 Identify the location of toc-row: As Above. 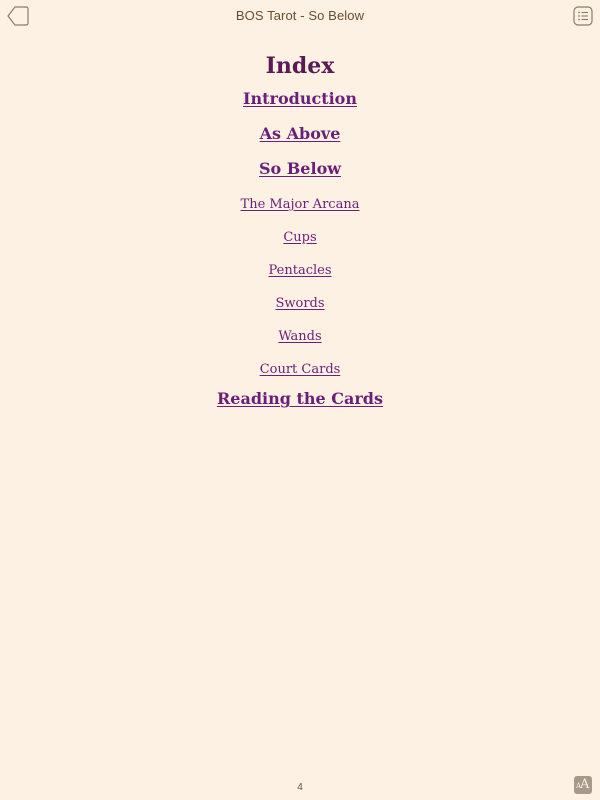
(300, 134).